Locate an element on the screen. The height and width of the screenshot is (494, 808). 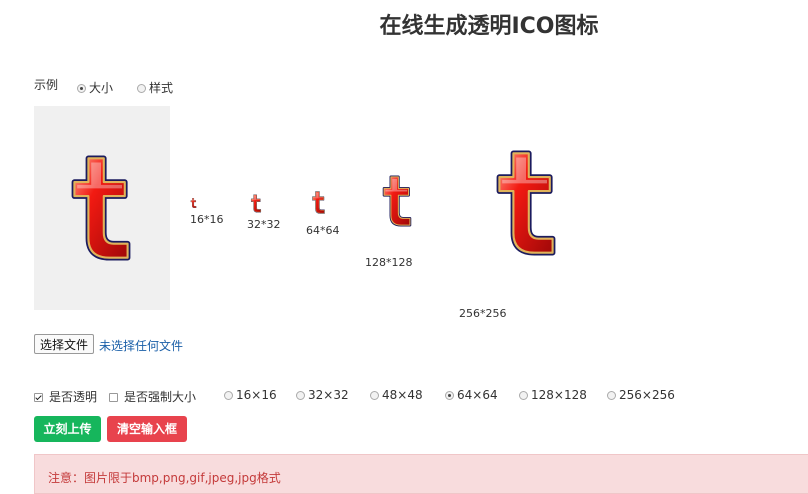
file-status: 未选择任何文件 is located at coordinates (141, 346).